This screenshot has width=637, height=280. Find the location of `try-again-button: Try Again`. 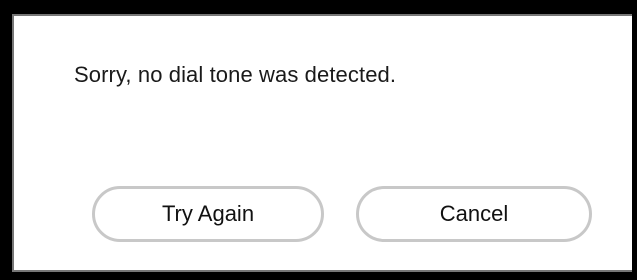

try-again-button: Try Again is located at coordinates (208, 214).